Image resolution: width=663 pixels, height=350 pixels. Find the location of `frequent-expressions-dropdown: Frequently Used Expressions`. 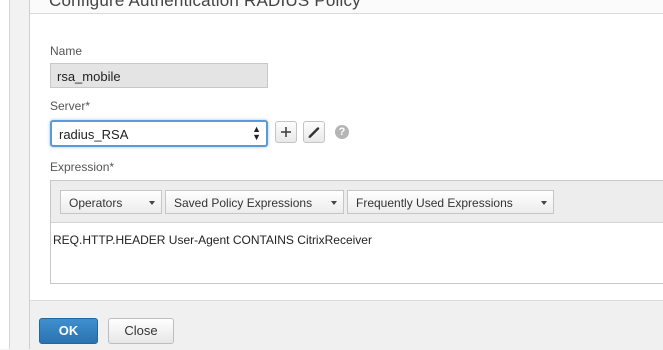

frequent-expressions-dropdown: Frequently Used Expressions is located at coordinates (450, 202).